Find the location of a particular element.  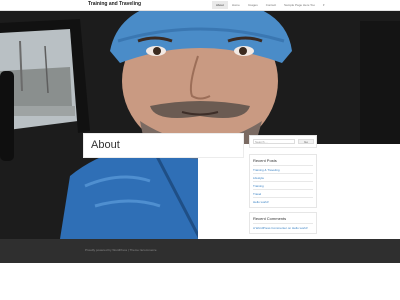

recent-post-link: Hello world! is located at coordinates (261, 202).